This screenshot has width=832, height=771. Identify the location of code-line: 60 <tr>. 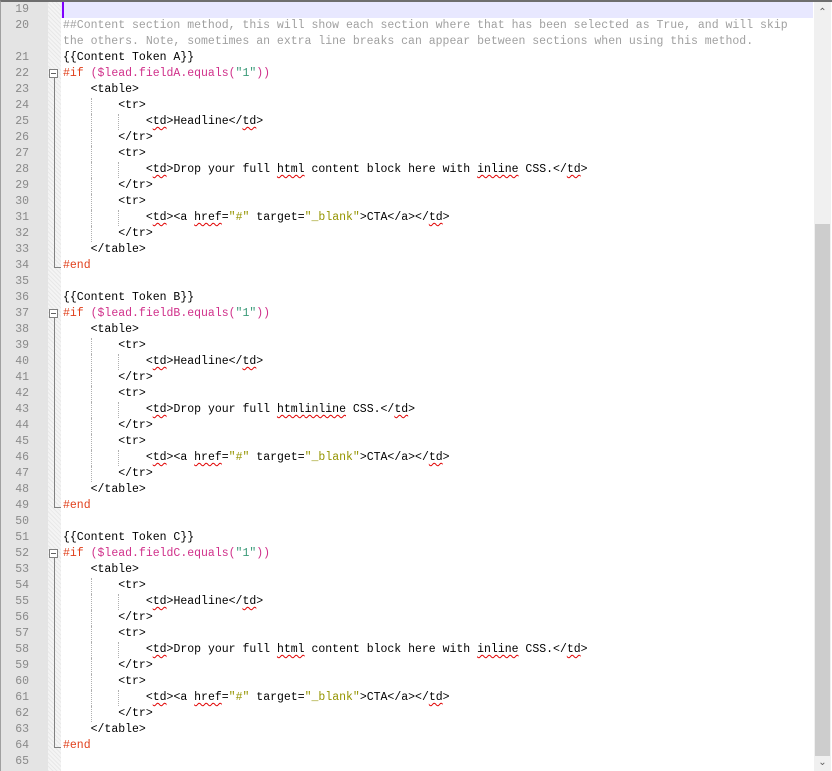
(407, 682).